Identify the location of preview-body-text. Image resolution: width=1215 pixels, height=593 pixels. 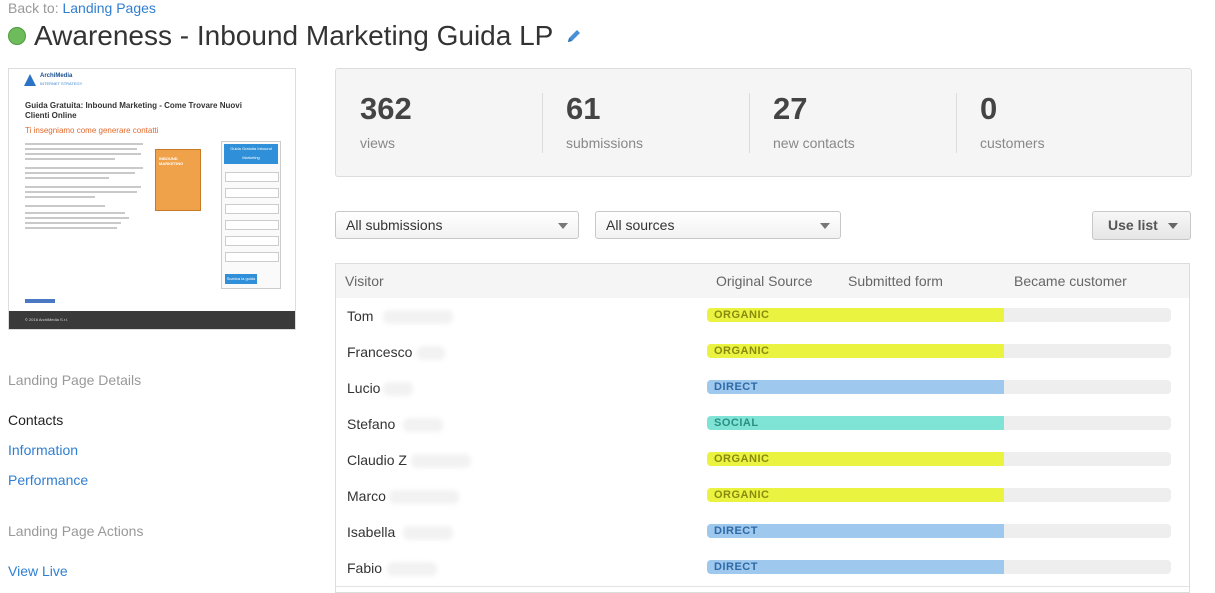
(85, 187).